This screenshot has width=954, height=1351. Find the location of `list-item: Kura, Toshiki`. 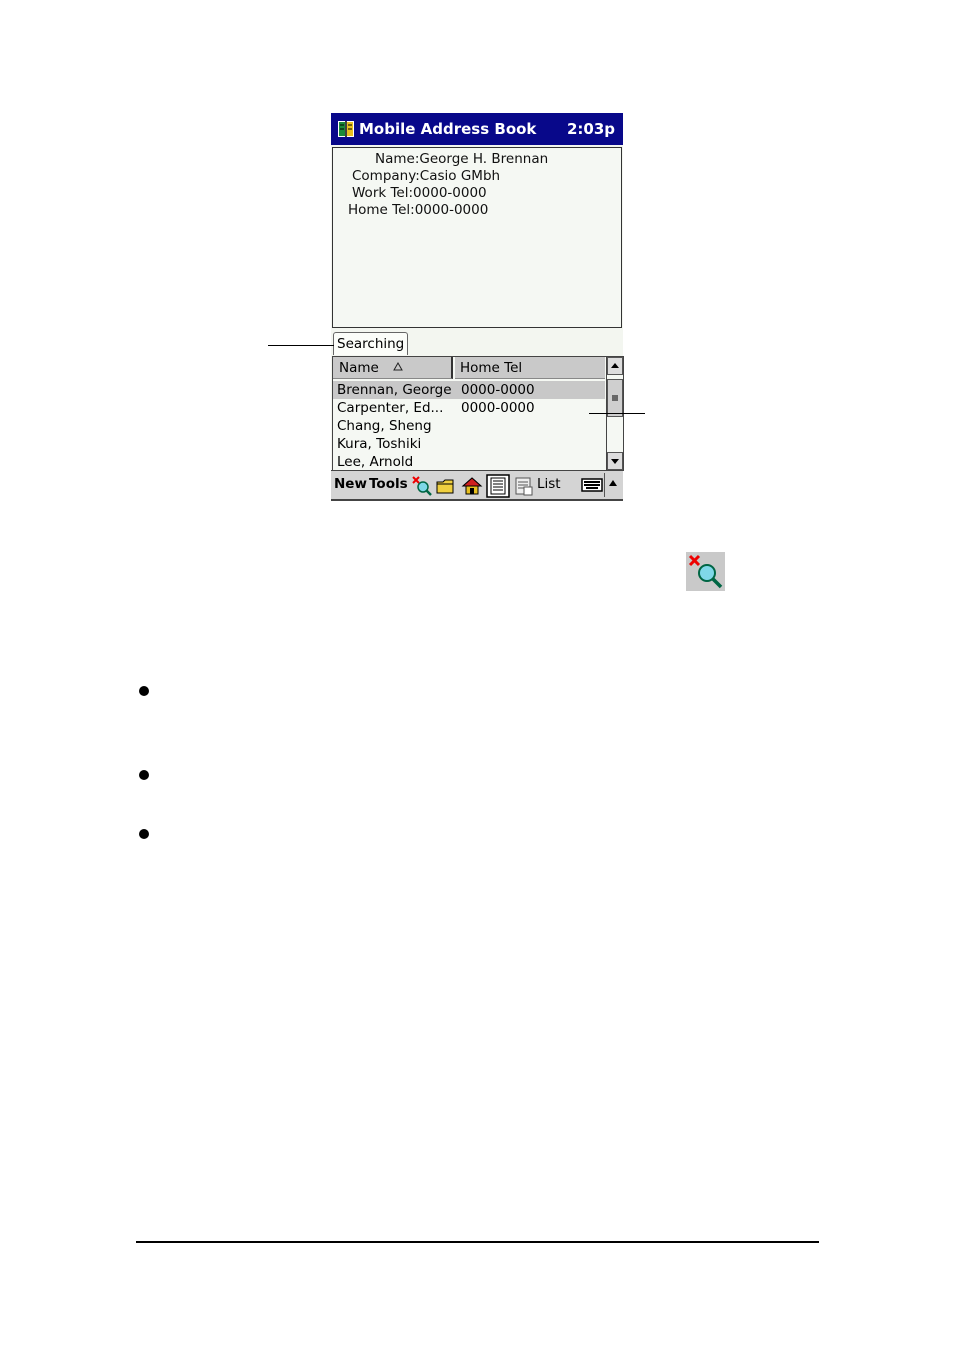

list-item: Kura, Toshiki is located at coordinates (469, 444).